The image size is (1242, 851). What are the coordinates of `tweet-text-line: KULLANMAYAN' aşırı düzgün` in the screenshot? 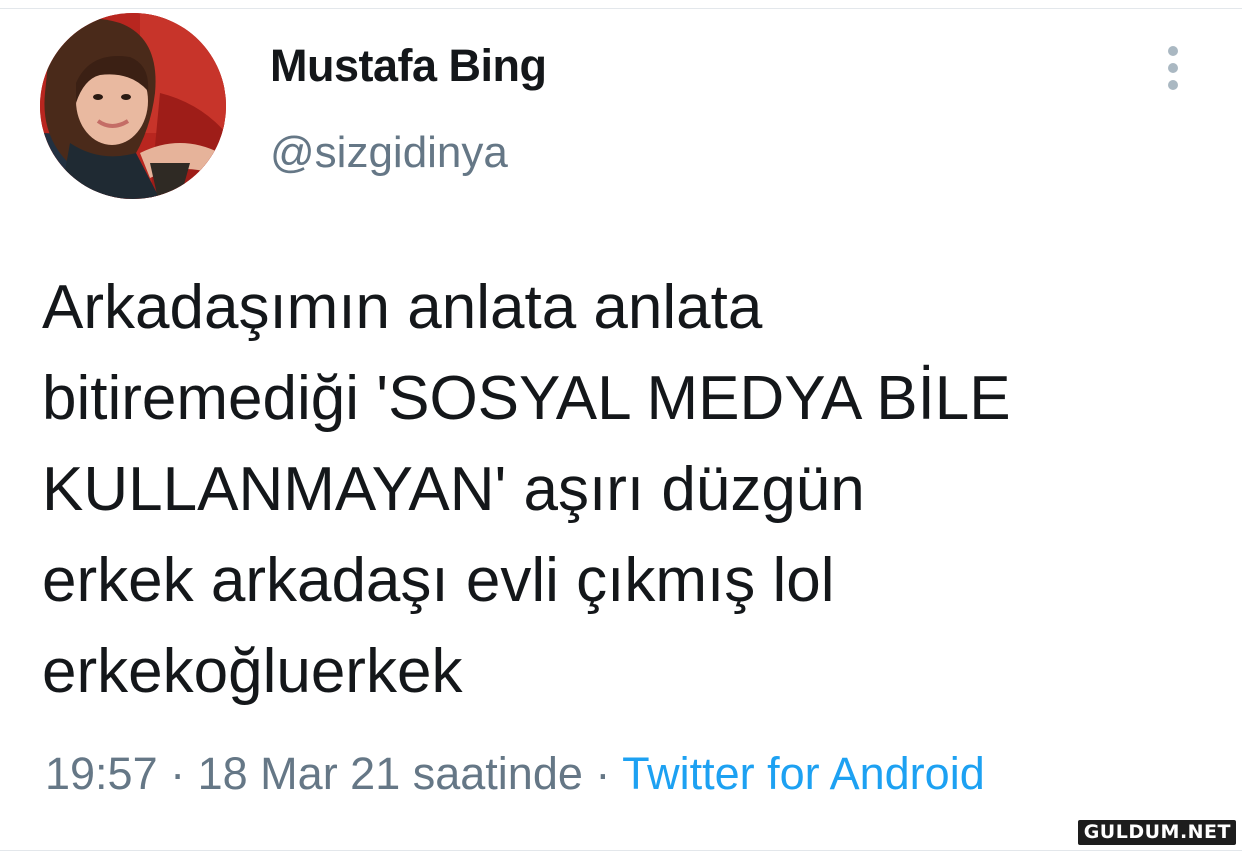 It's located at (453, 489).